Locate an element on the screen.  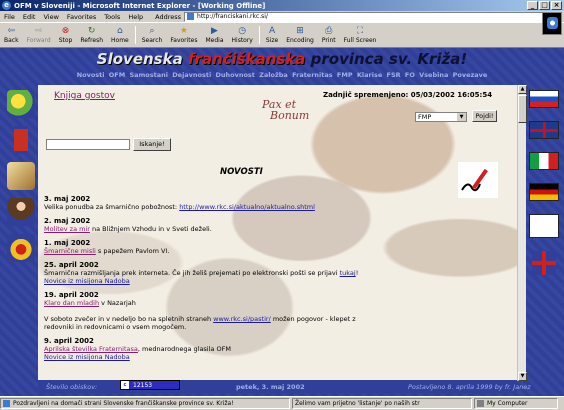
search-submit-button: Iskanje! is located at coordinates (152, 144).